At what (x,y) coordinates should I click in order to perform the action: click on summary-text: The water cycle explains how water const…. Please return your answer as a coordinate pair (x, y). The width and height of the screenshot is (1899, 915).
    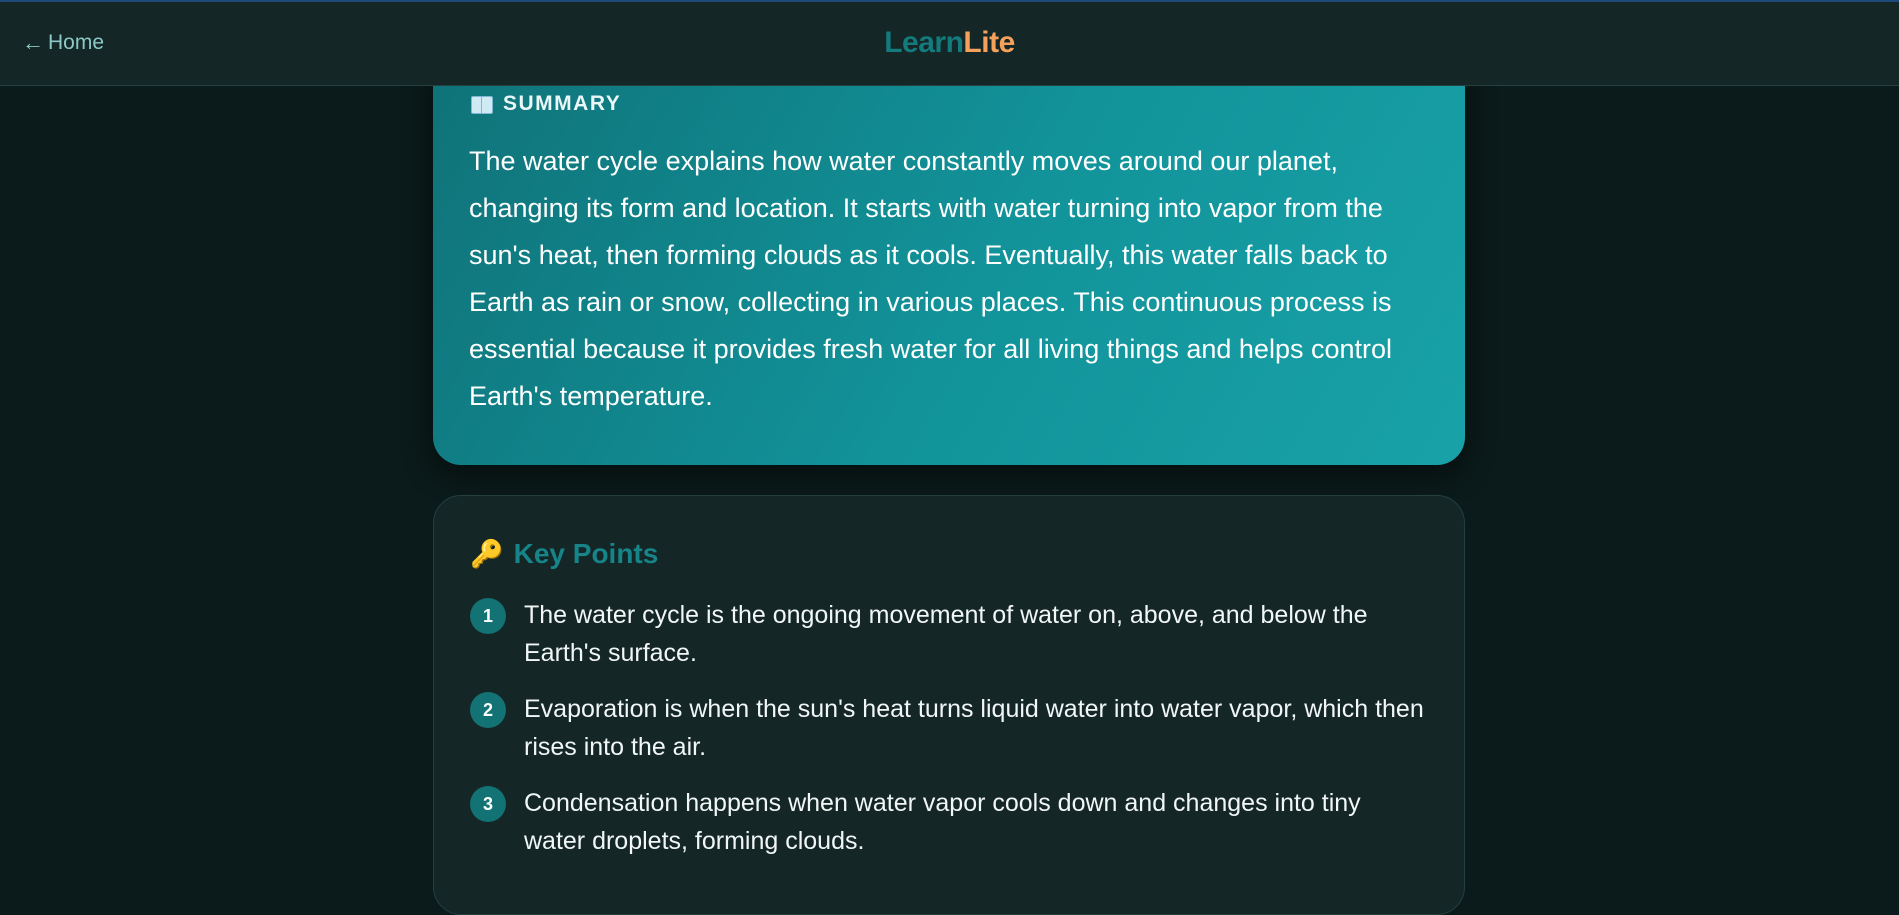
    Looking at the image, I should click on (930, 278).